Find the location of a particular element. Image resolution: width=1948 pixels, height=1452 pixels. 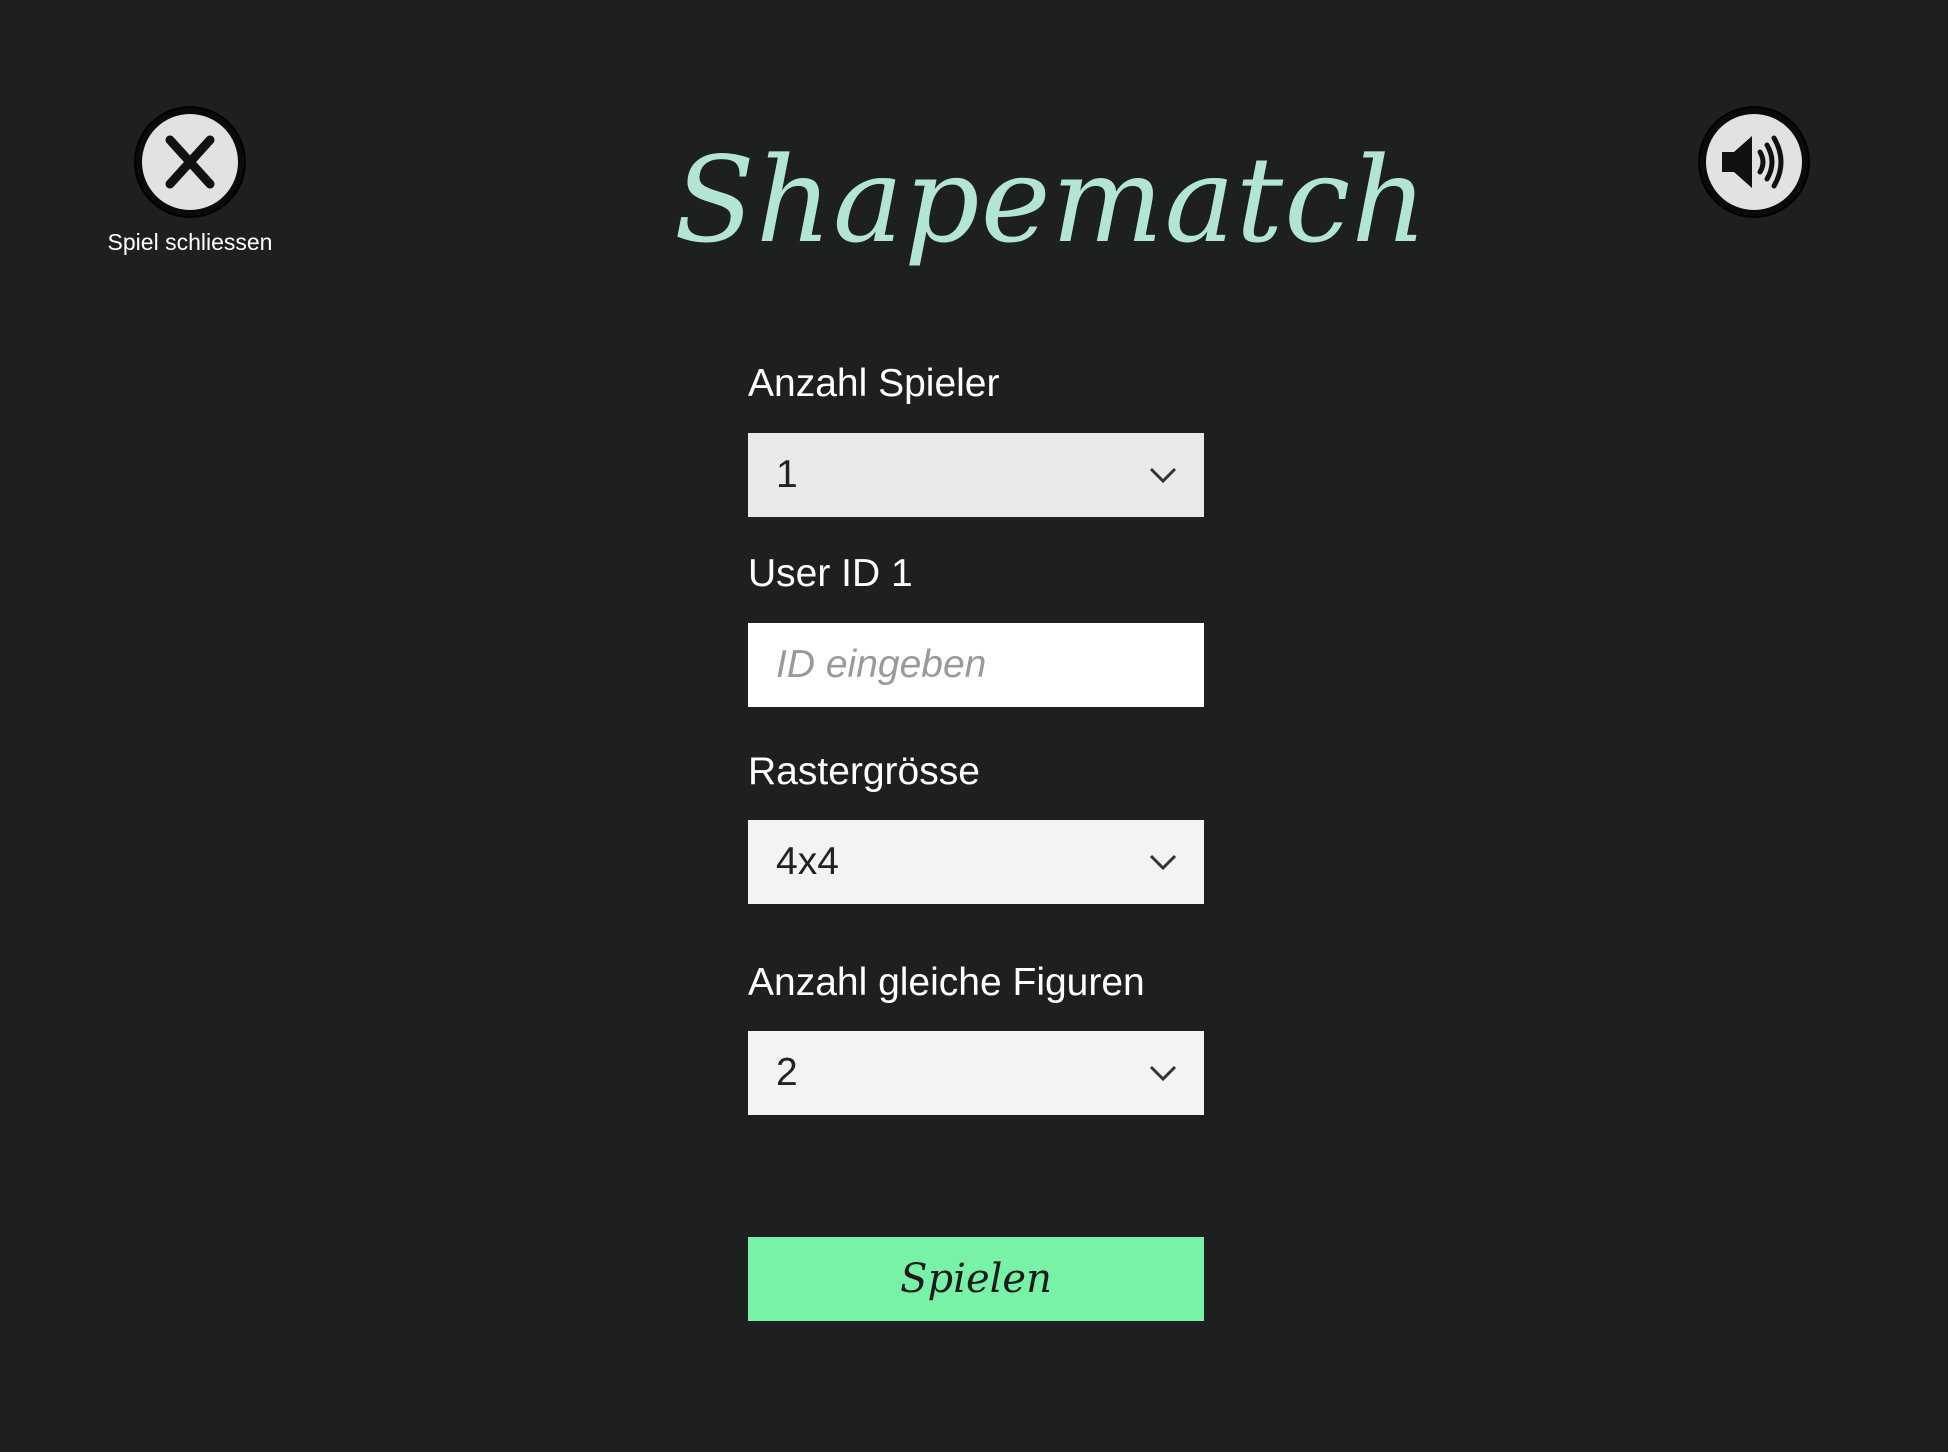

user-id-input is located at coordinates (976, 665).